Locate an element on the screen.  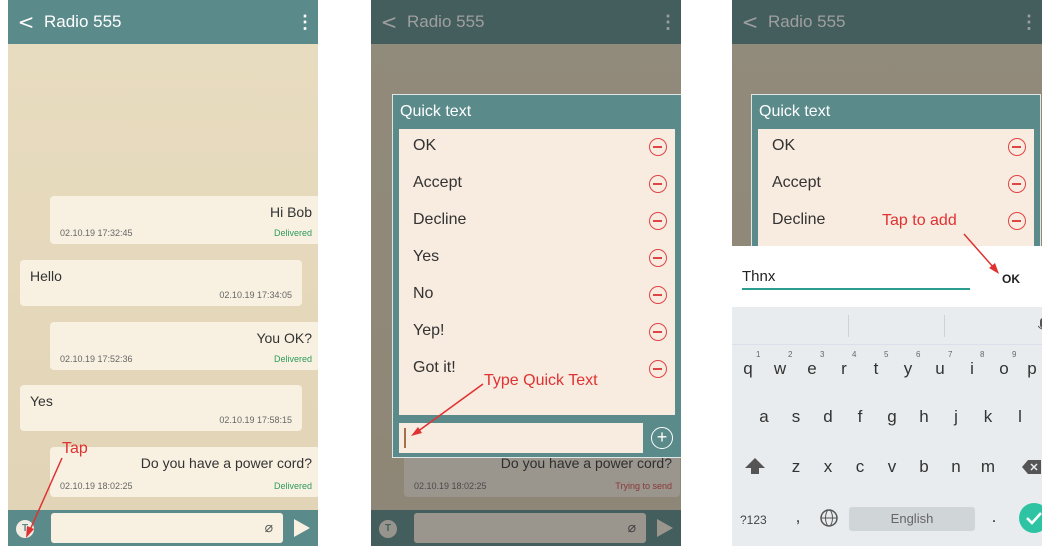
key-j: j is located at coordinates (956, 417).